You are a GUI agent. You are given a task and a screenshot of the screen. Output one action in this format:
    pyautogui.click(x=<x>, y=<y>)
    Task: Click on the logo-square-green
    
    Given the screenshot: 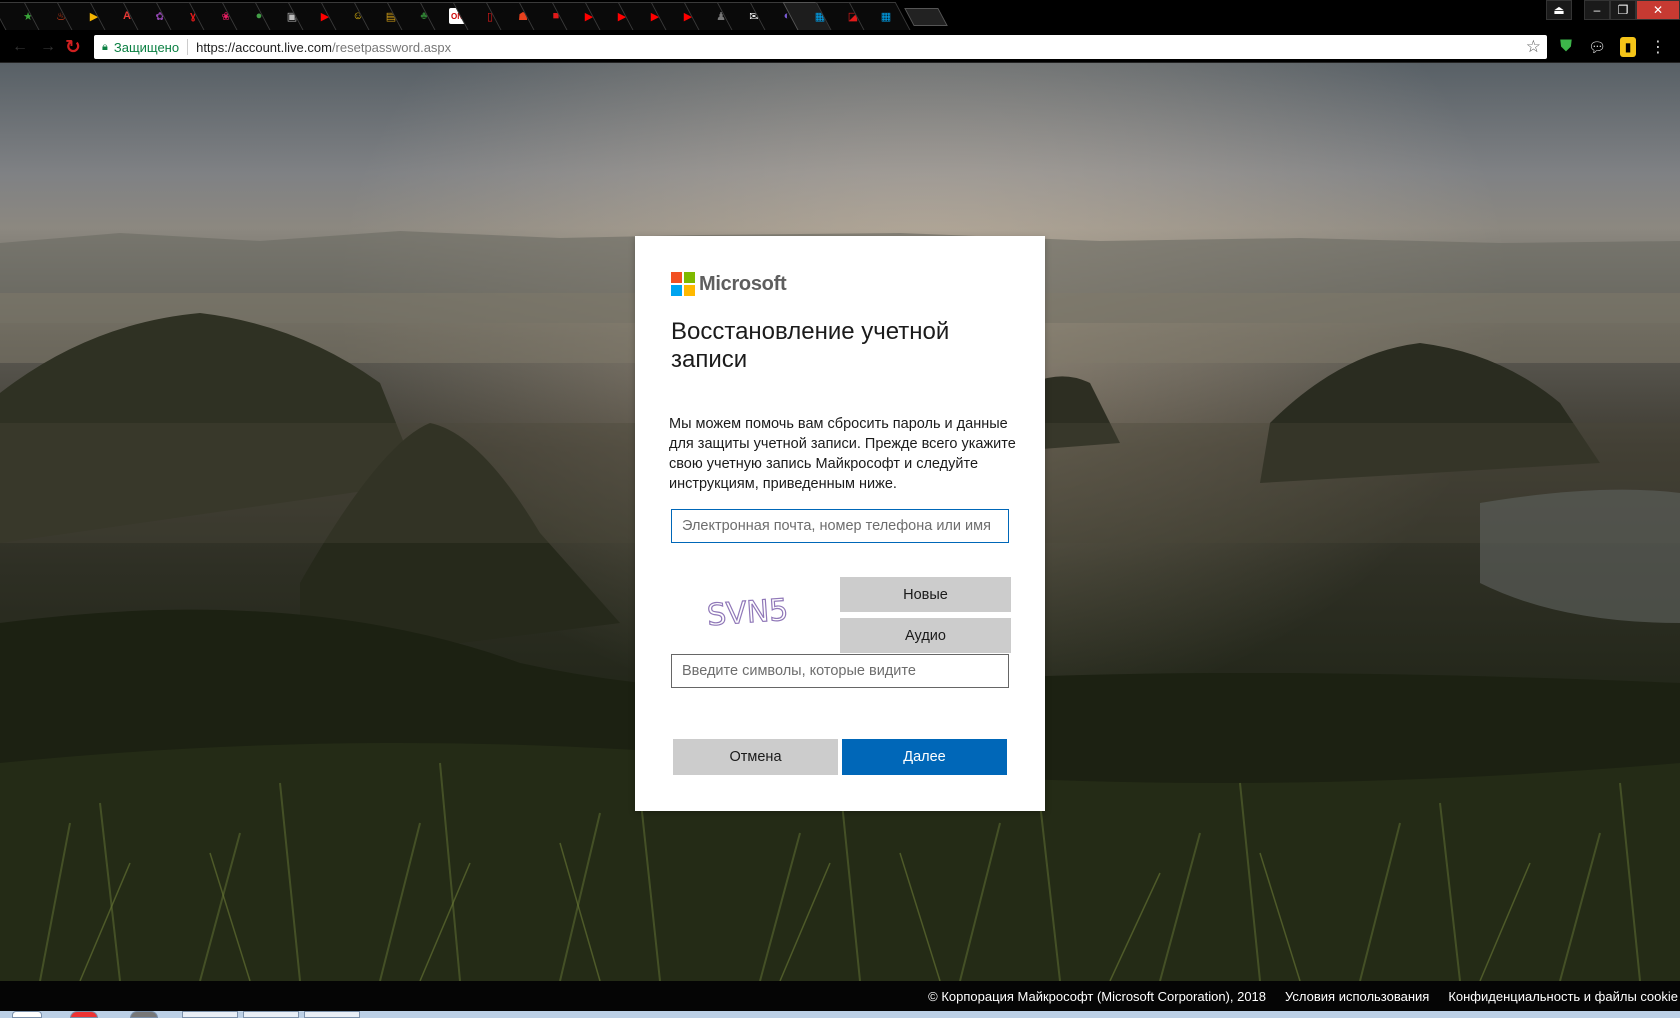 What is the action you would take?
    pyautogui.click(x=689, y=277)
    